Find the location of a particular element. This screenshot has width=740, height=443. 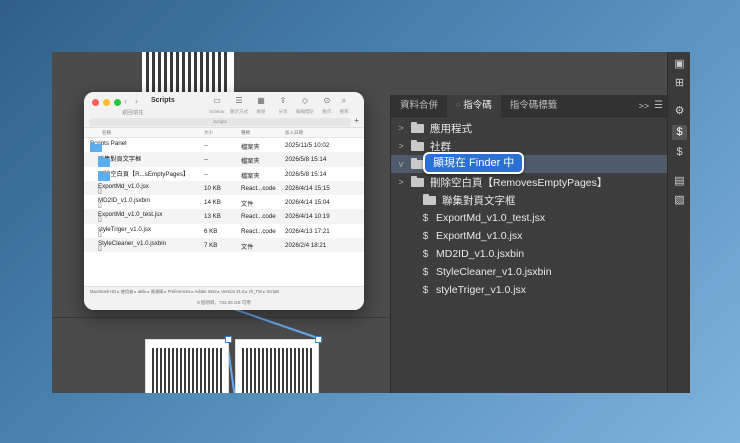

tree-script: $ styleTriger_v1.0.jsx is located at coordinates (529, 290).